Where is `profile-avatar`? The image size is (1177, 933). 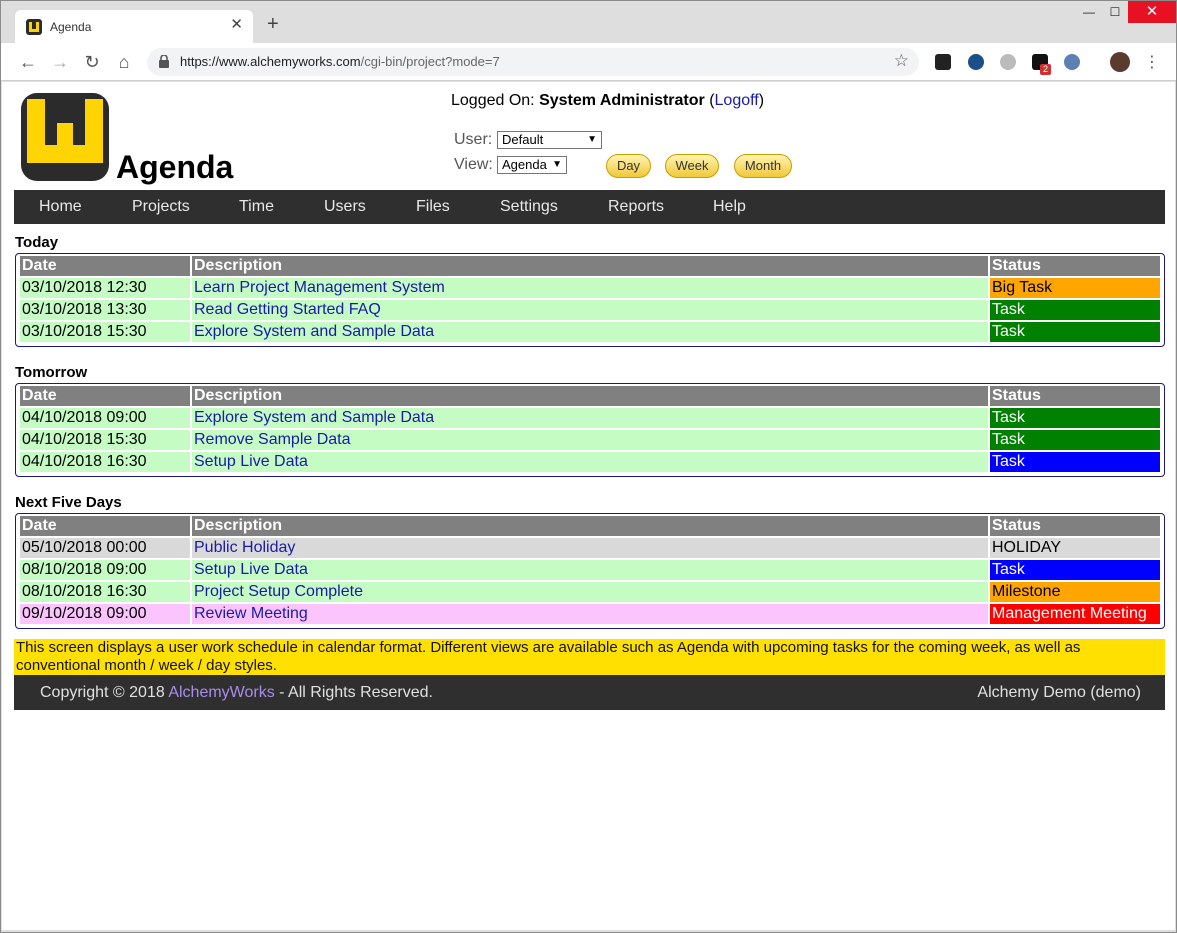
profile-avatar is located at coordinates (1120, 62).